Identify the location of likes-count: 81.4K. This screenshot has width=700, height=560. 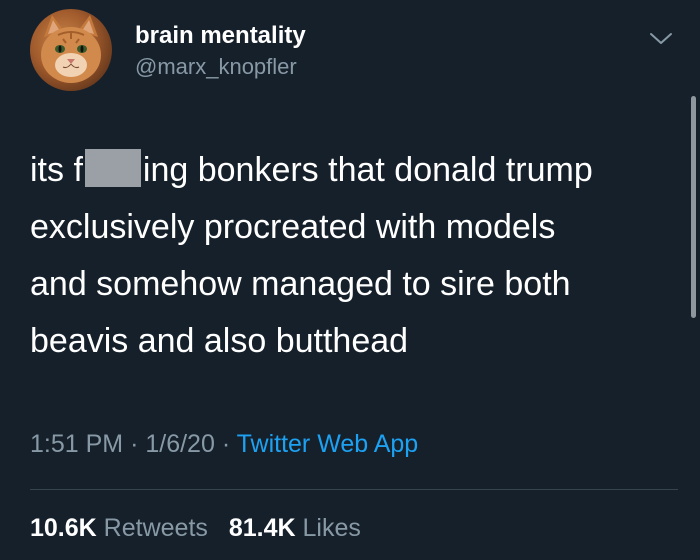
(262, 528).